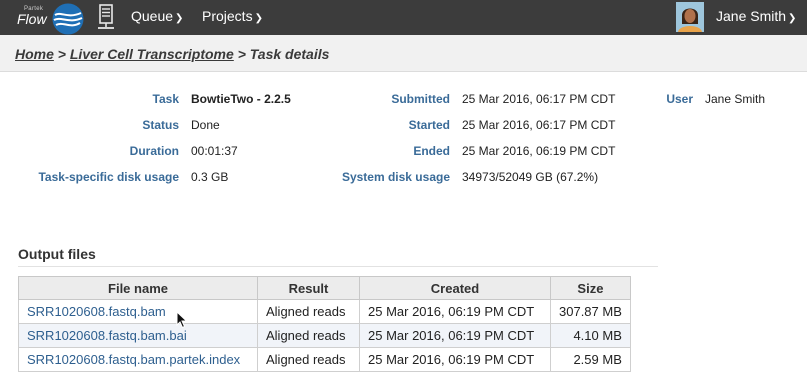 The height and width of the screenshot is (378, 807). I want to click on task-value: BowtieTwo - 2.2.5, so click(241, 99).